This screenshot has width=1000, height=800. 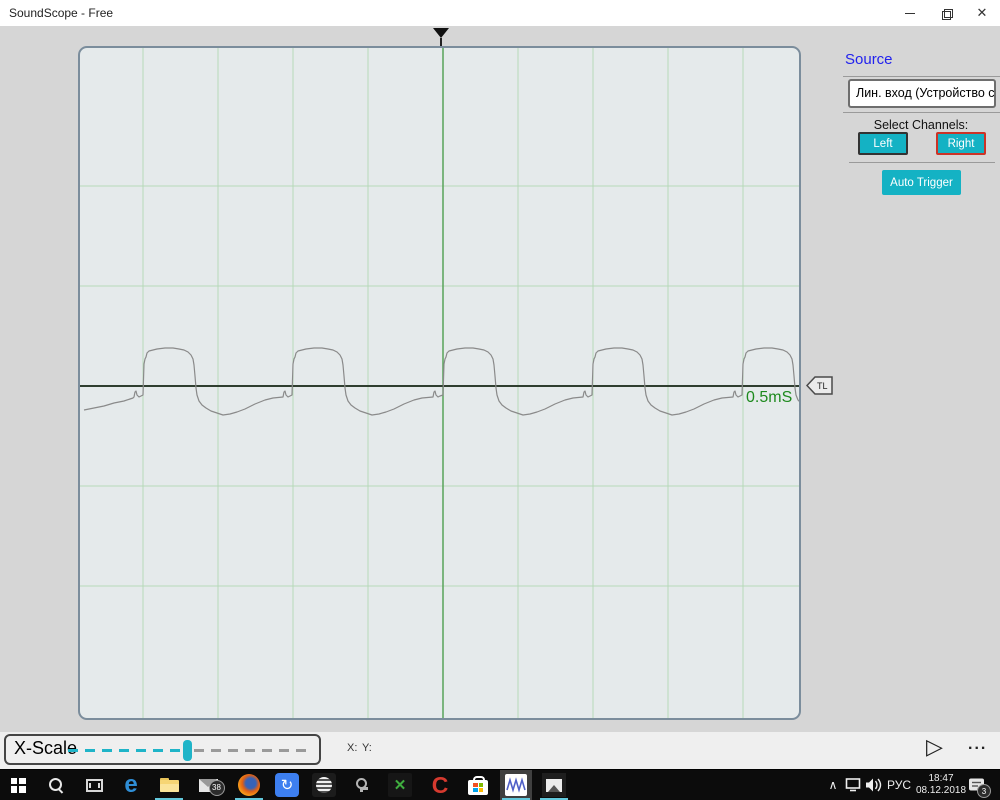 I want to click on taskbar-search-button, so click(x=56, y=785).